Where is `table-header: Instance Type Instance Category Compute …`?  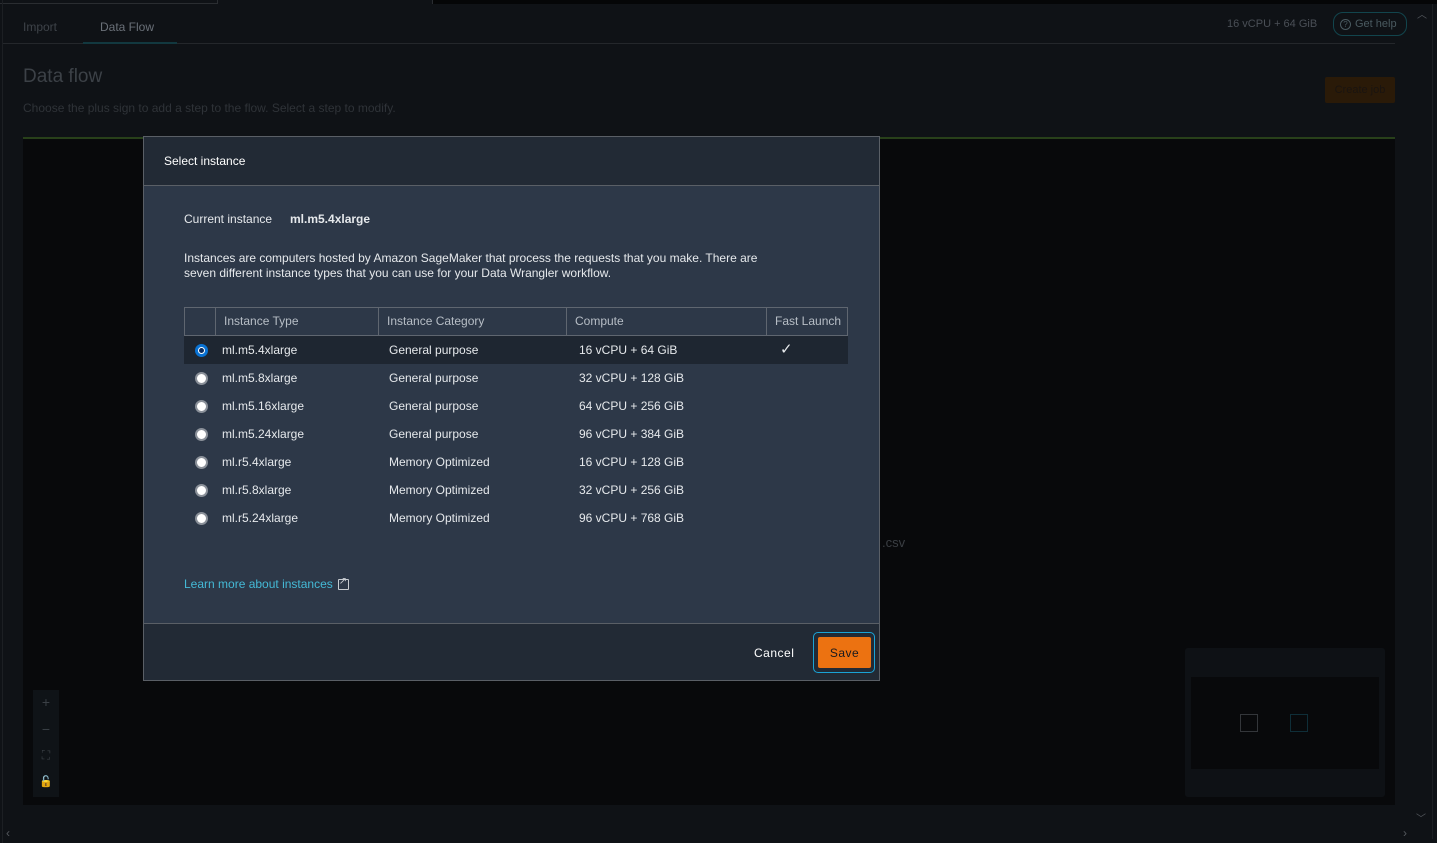
table-header: Instance Type Instance Category Compute … is located at coordinates (516, 321).